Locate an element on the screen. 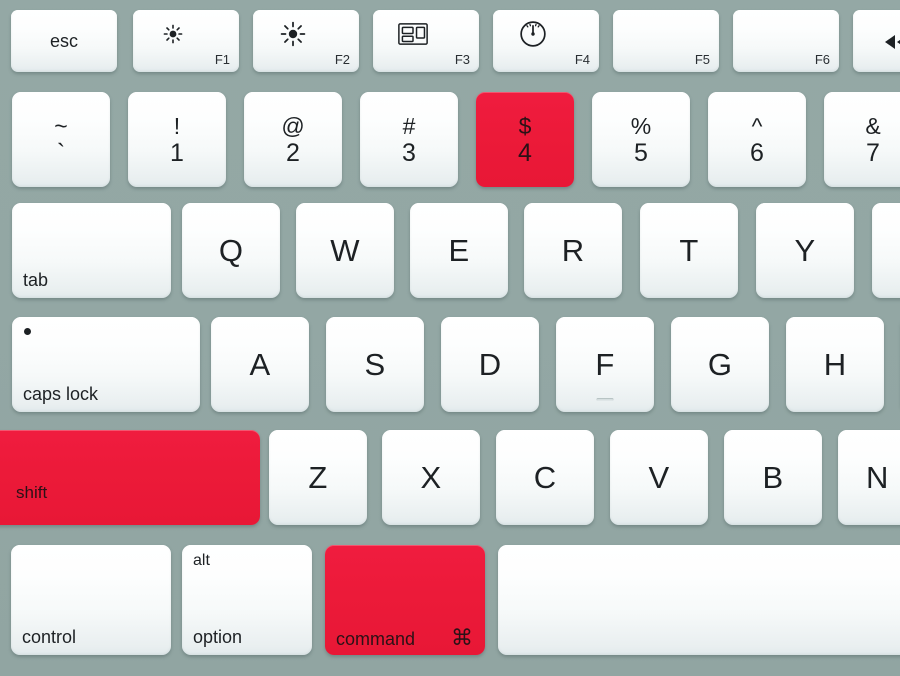 Image resolution: width=900 pixels, height=676 pixels. key-3-lower: 3 is located at coordinates (409, 152).